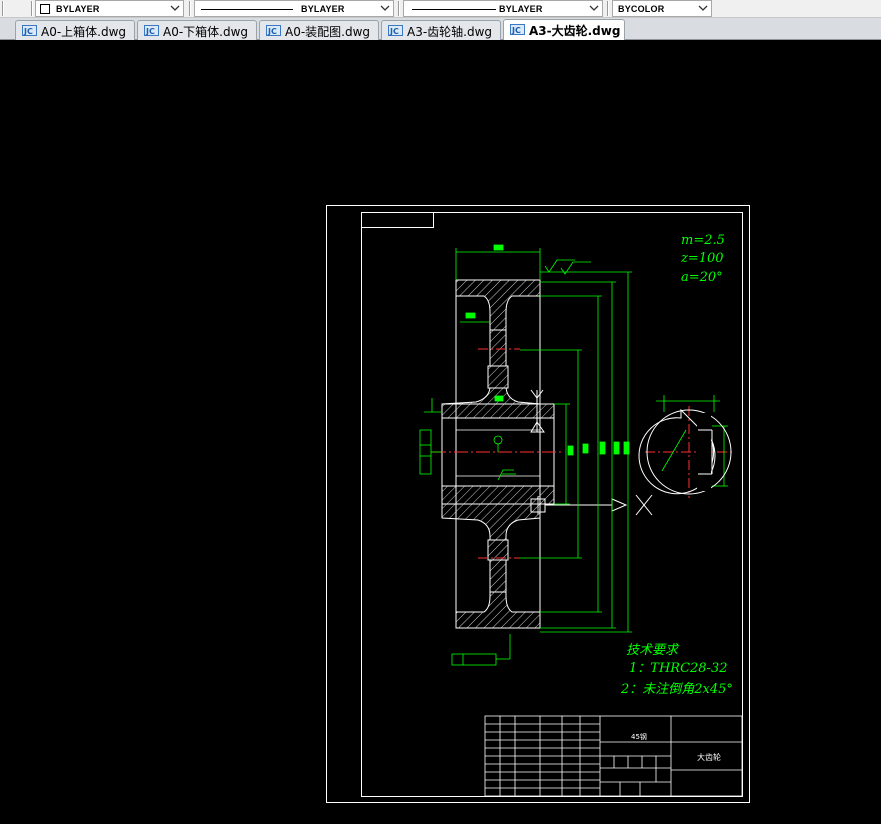 Image resolution: width=881 pixels, height=824 pixels. What do you see at coordinates (498, 454) in the screenshot?
I see `gear-section-view` at bounding box center [498, 454].